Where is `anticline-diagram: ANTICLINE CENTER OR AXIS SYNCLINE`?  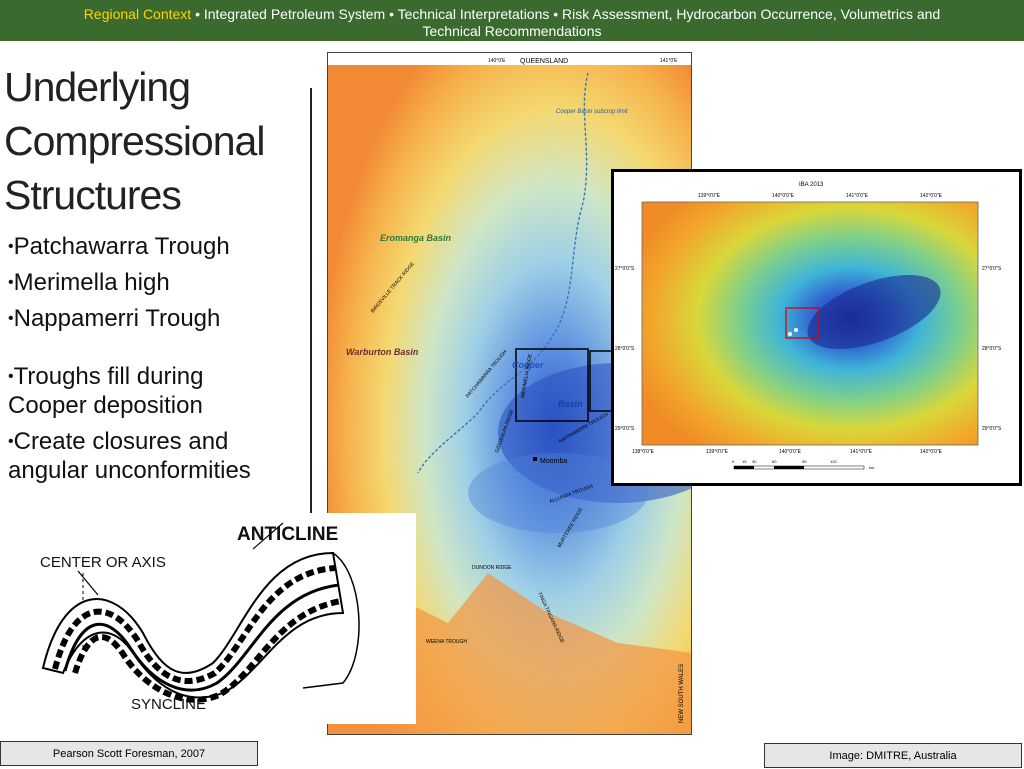 anticline-diagram: ANTICLINE CENTER OR AXIS SYNCLINE is located at coordinates (209, 618).